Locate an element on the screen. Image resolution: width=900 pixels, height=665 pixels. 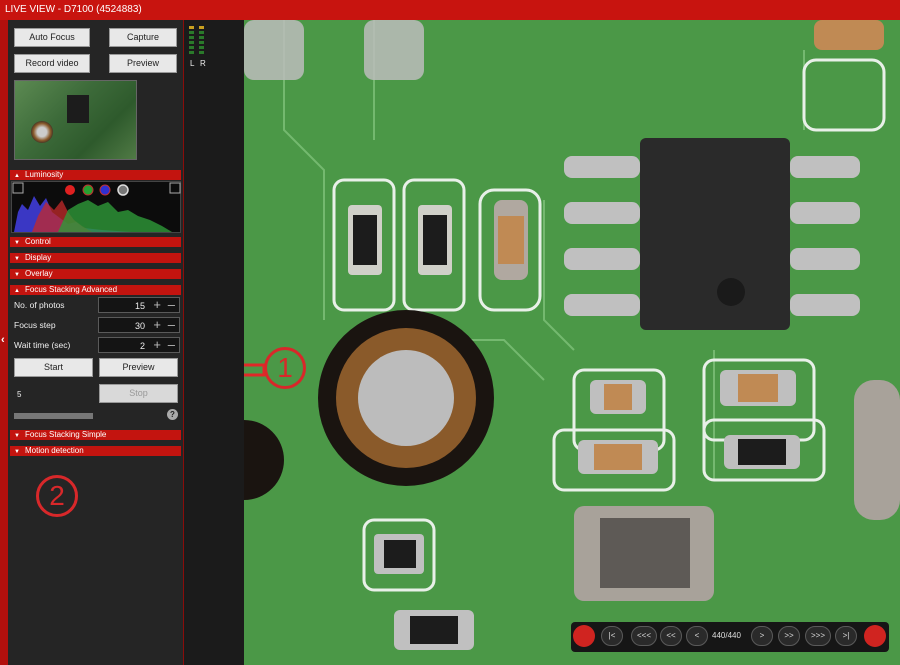
last-image-button: >| is located at coordinates (846, 636).